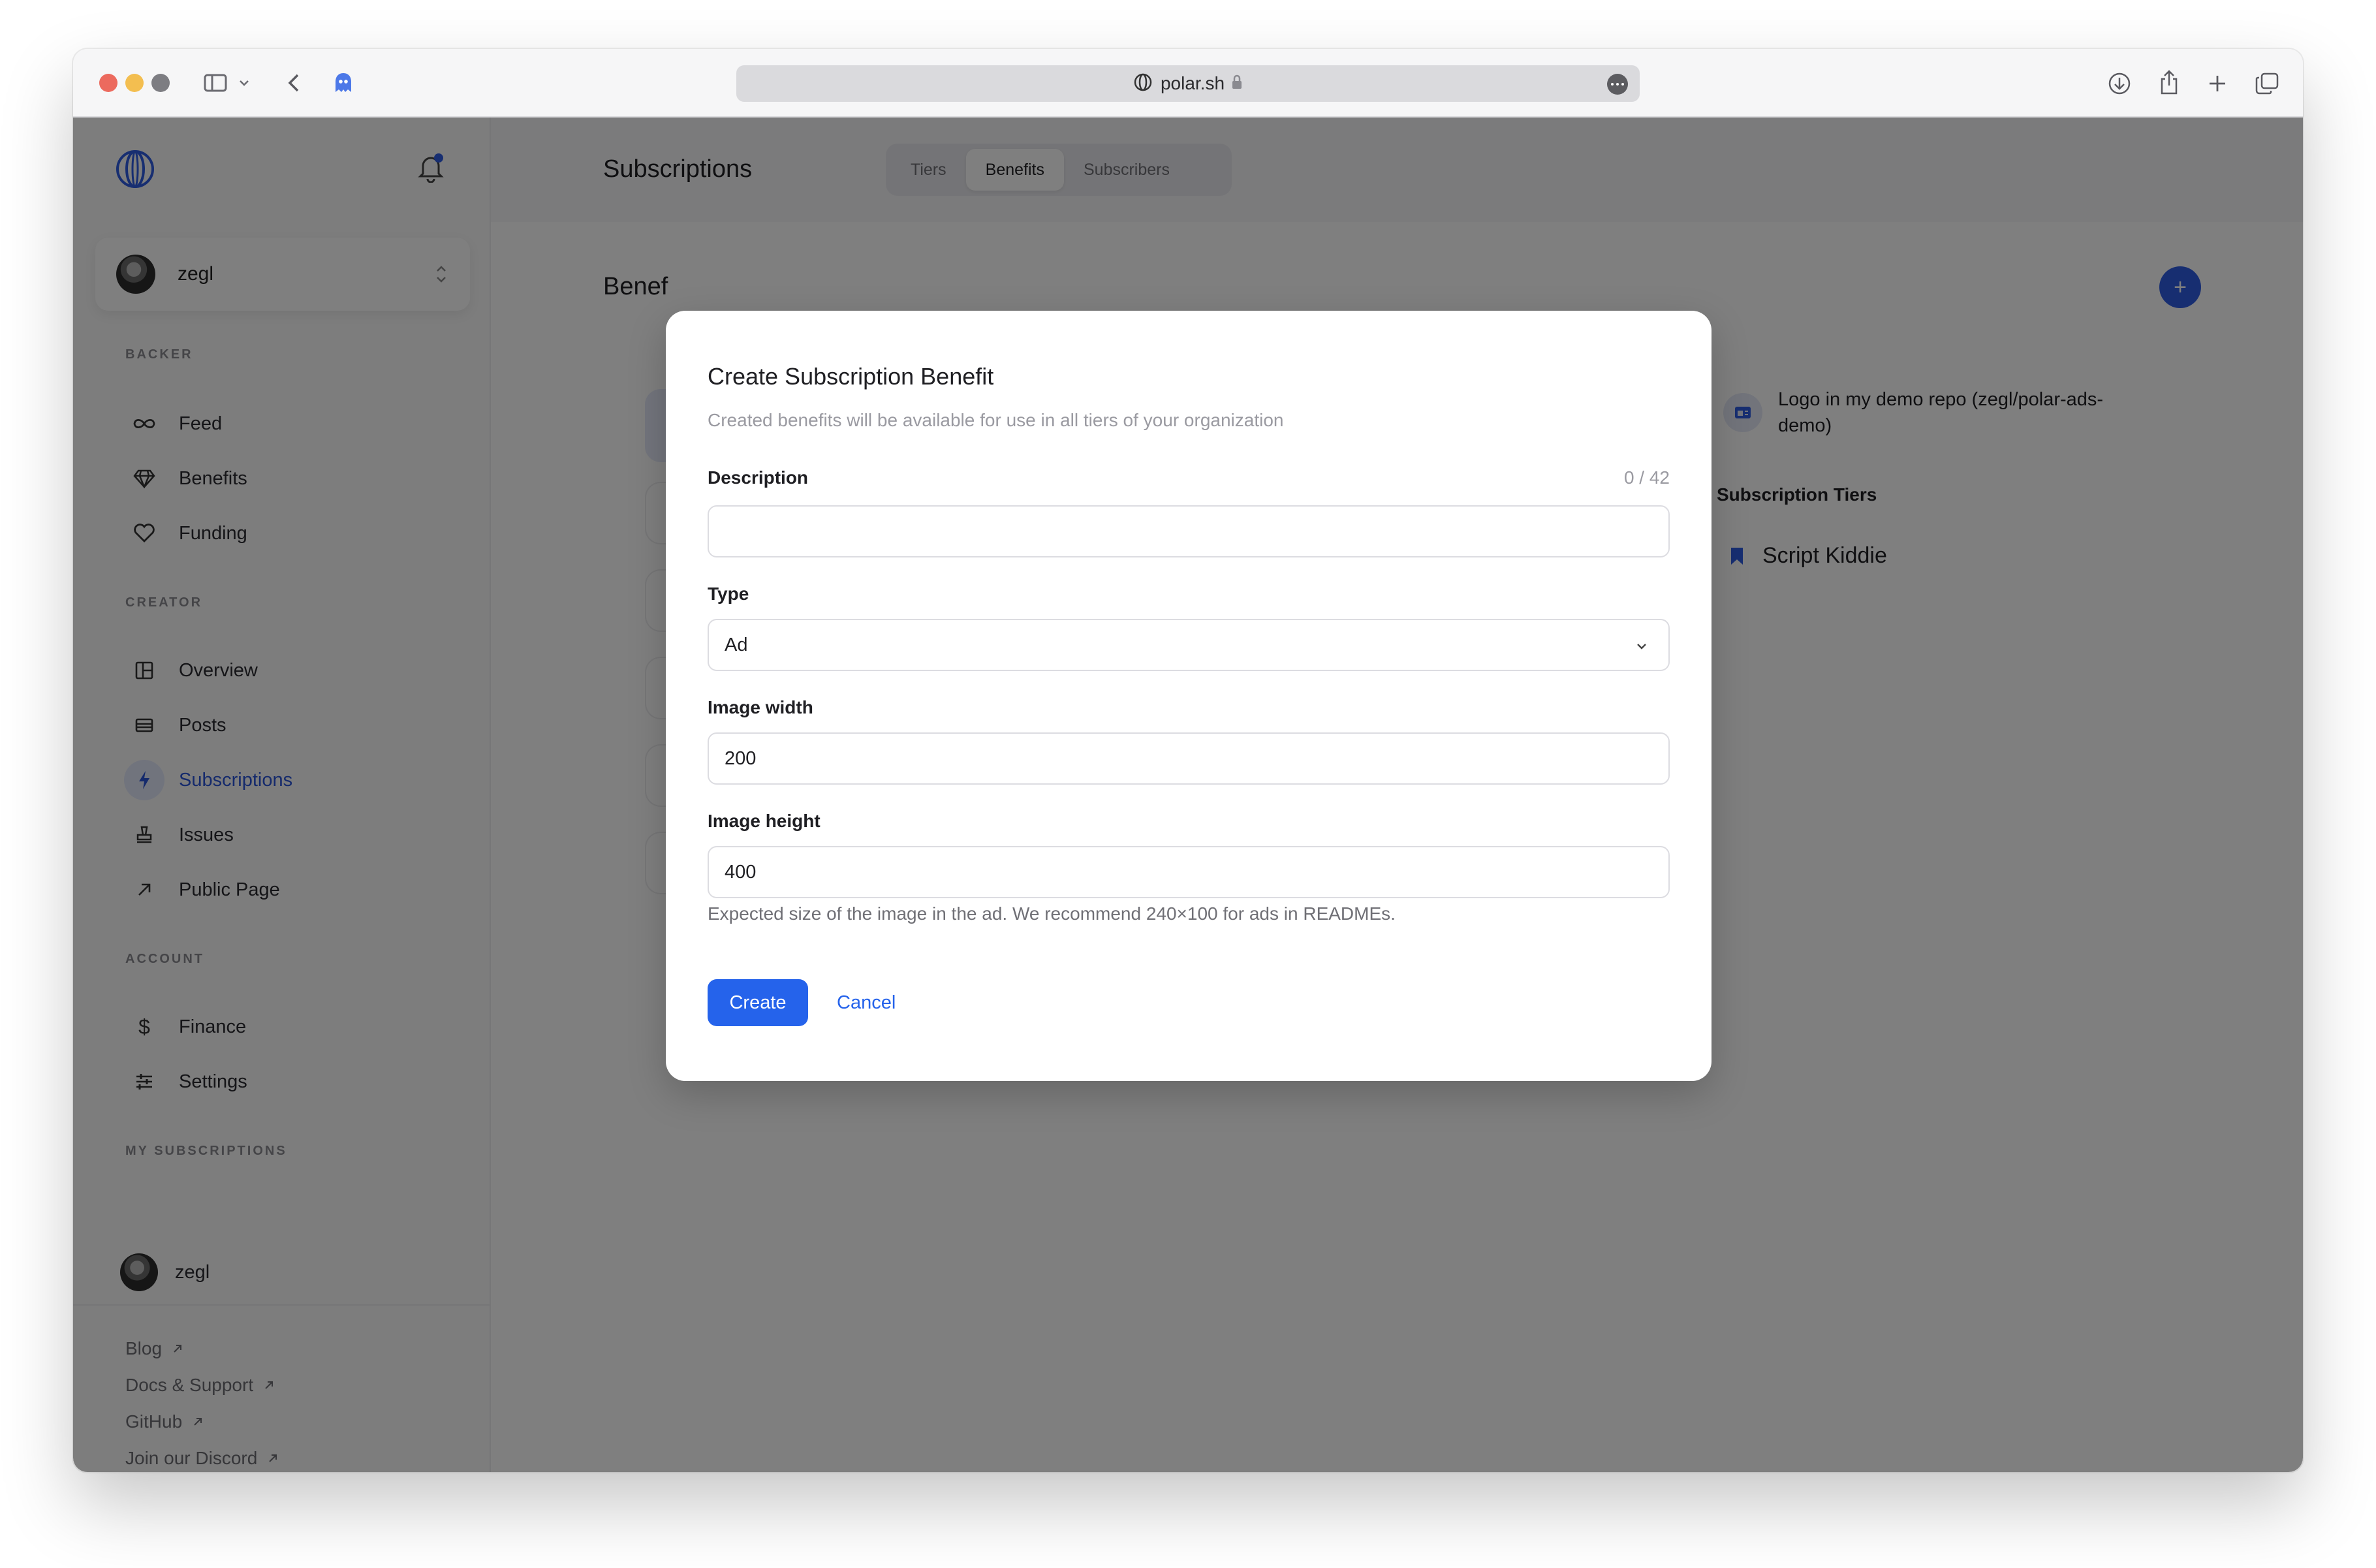 This screenshot has height=1568, width=2376. Describe the element at coordinates (760, 707) in the screenshot. I see `image-width-label: Image width` at that location.